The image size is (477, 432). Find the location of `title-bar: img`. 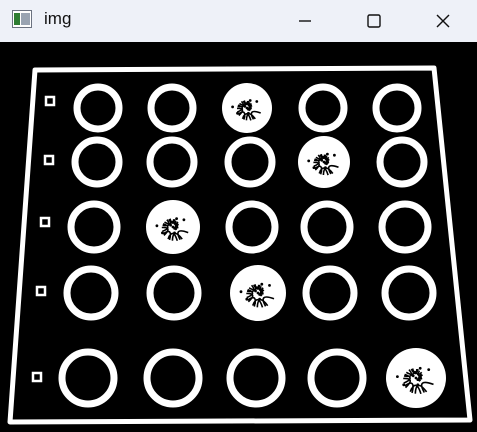

title-bar: img is located at coordinates (238, 21).